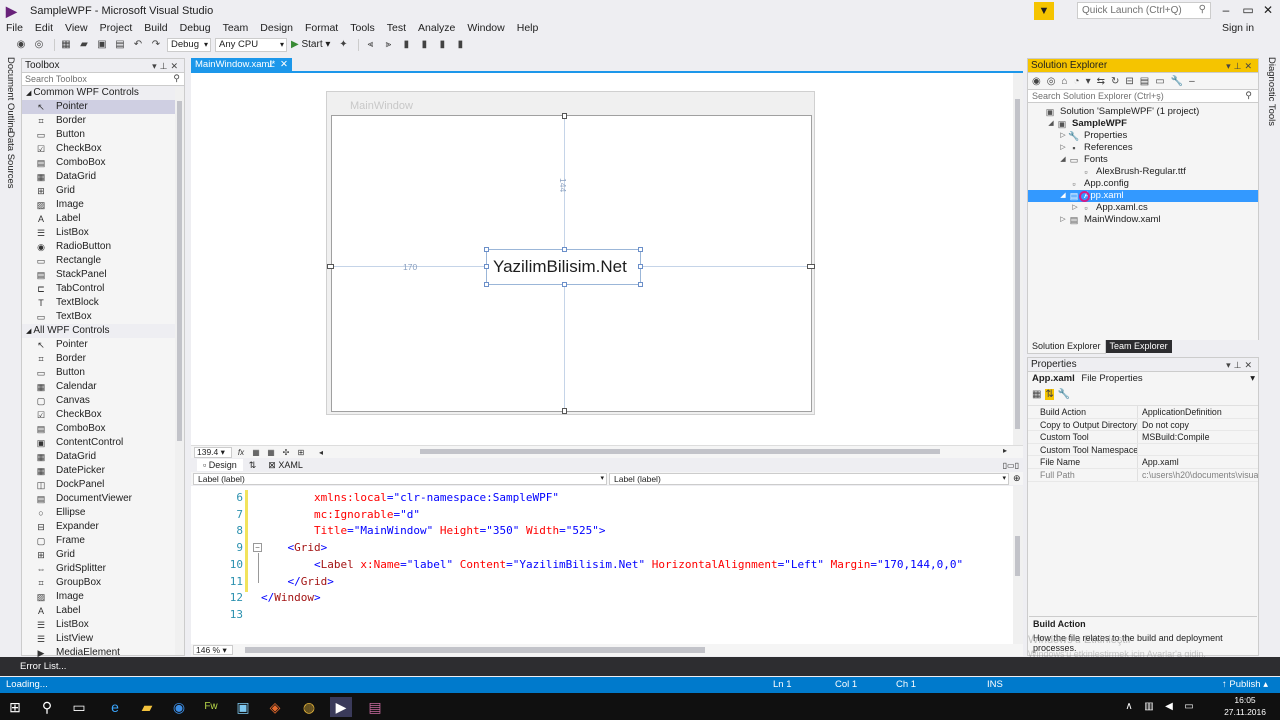  I want to click on bookmark-clear-icon: ▮, so click(460, 45).